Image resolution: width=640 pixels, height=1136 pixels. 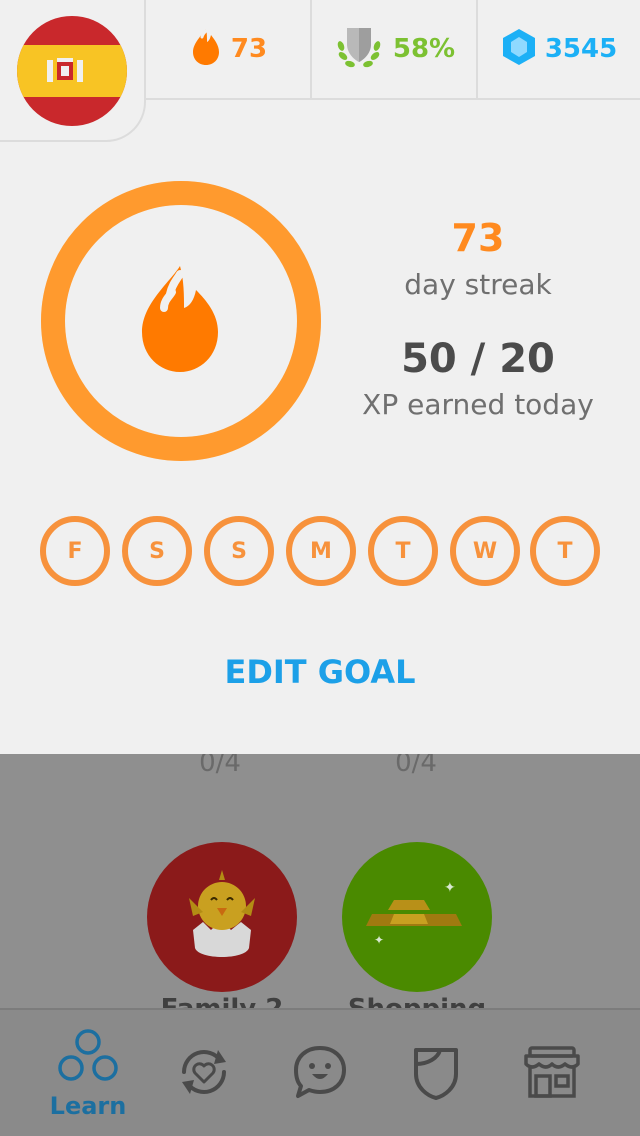 I want to click on practice-heart-refresh-icon, so click(x=204, y=1074).